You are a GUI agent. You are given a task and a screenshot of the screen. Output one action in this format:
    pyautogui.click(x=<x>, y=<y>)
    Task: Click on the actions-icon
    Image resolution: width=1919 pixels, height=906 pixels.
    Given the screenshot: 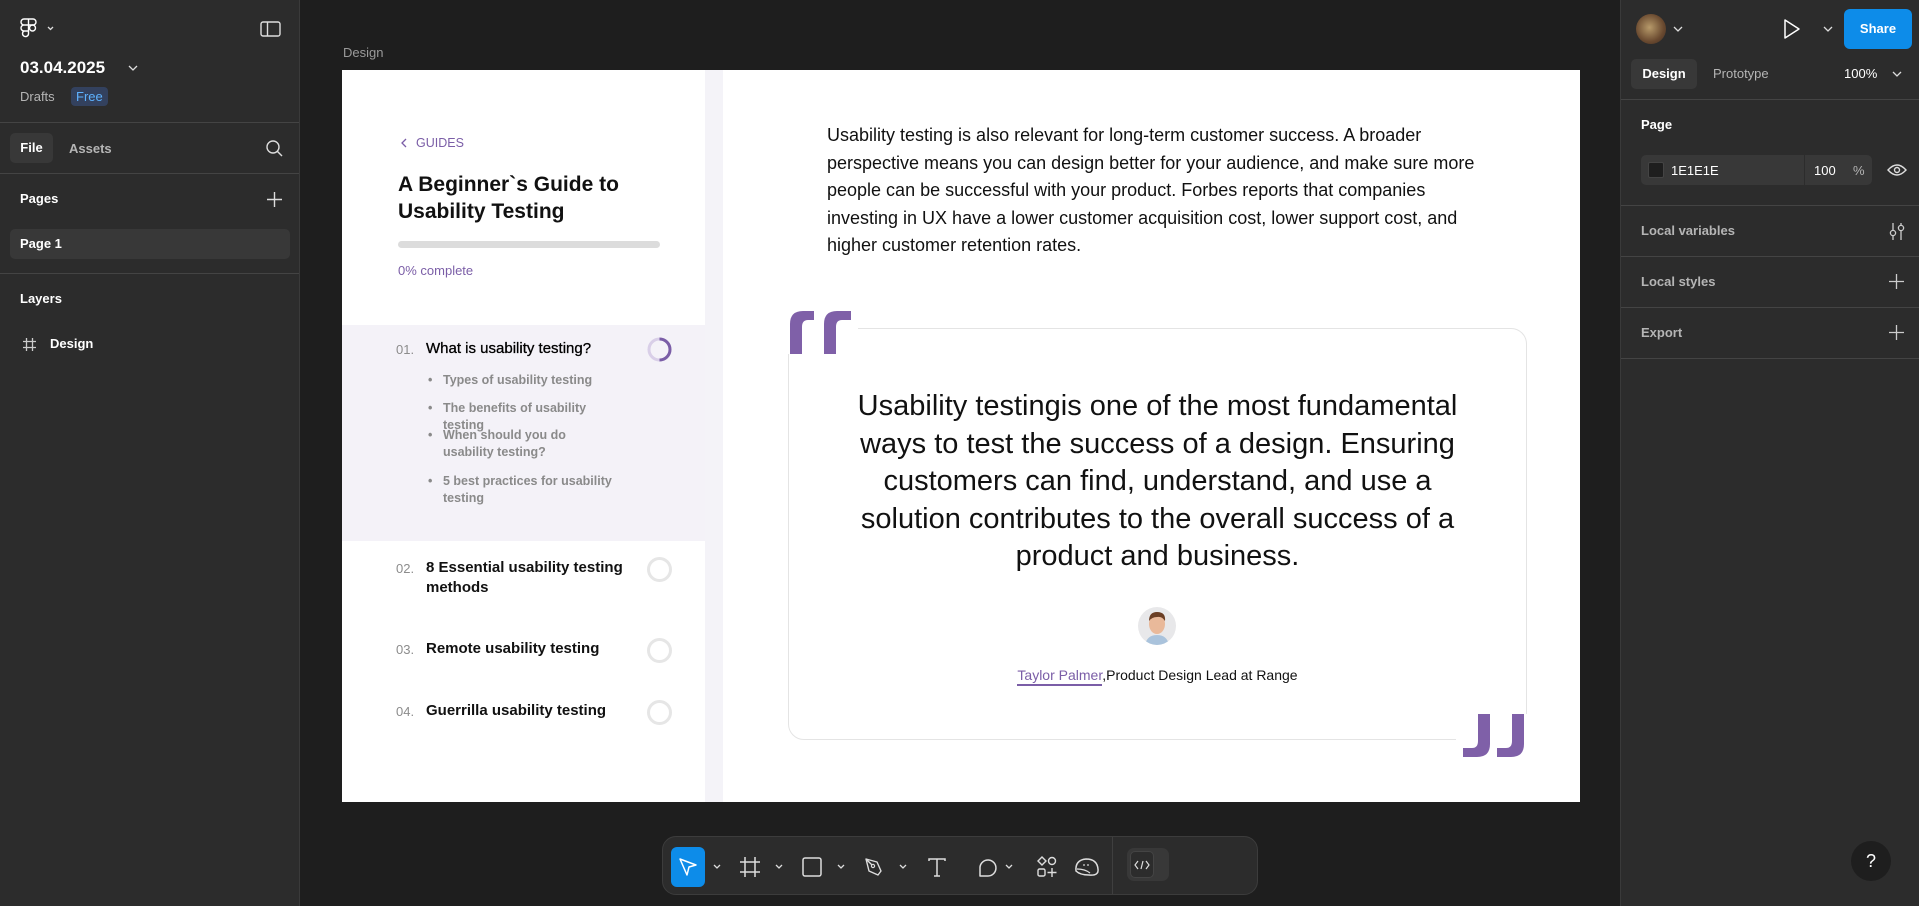 What is the action you would take?
    pyautogui.click(x=1087, y=867)
    